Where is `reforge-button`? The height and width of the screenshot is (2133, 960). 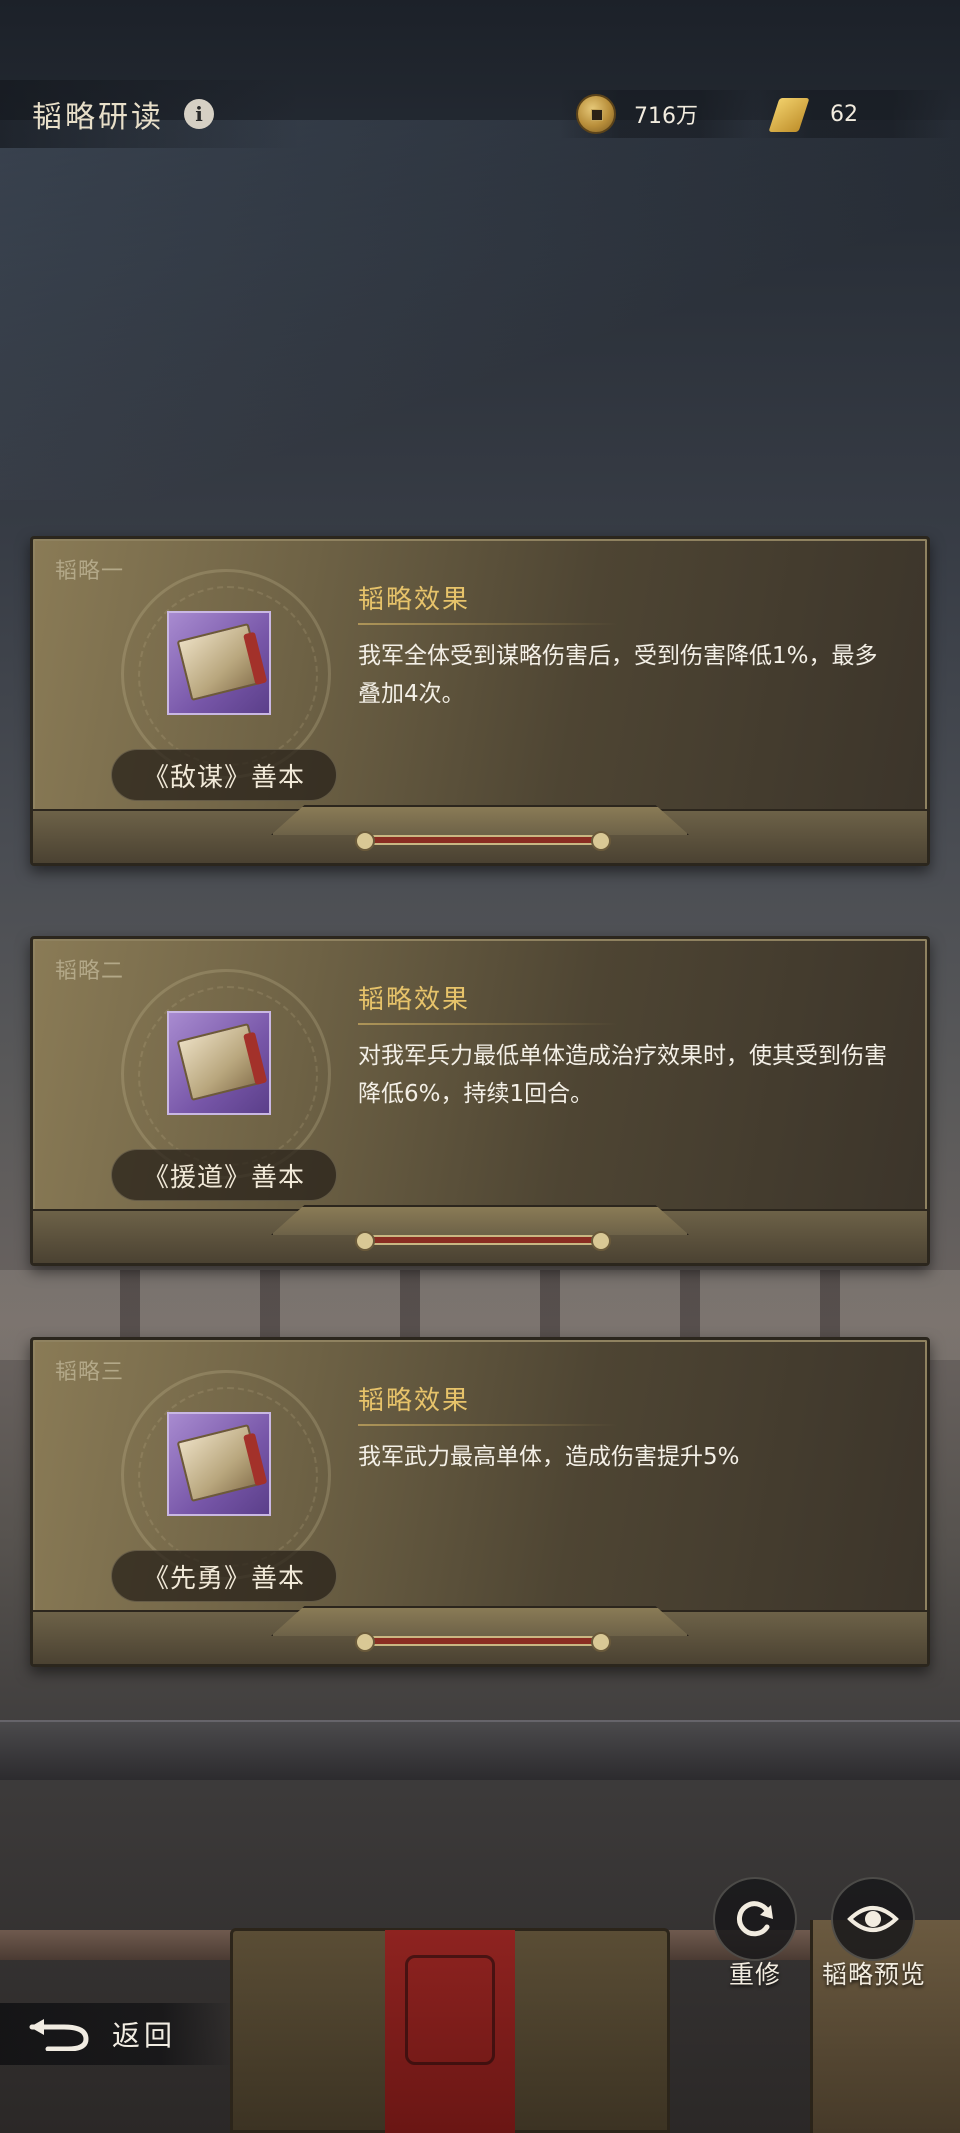
reforge-button is located at coordinates (755, 1919).